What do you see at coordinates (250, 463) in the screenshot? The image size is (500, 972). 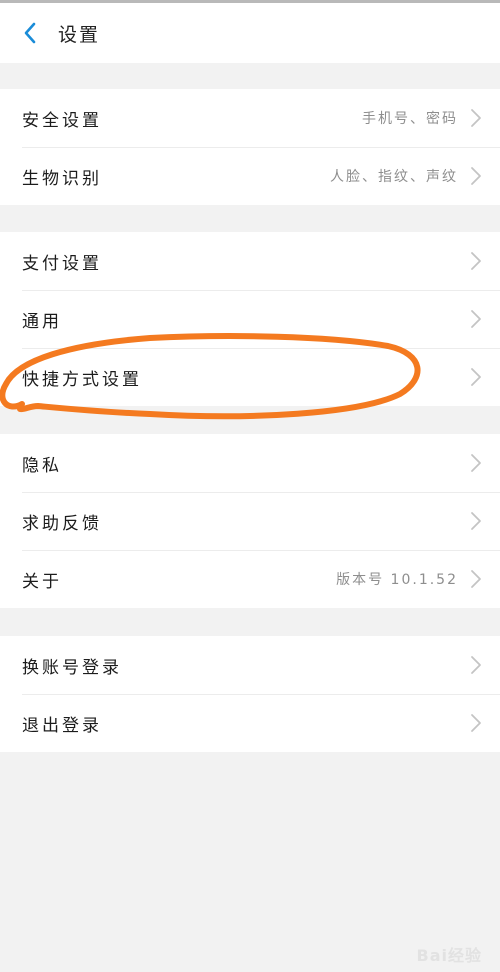 I see `settings-item-privacy: 隐私` at bounding box center [250, 463].